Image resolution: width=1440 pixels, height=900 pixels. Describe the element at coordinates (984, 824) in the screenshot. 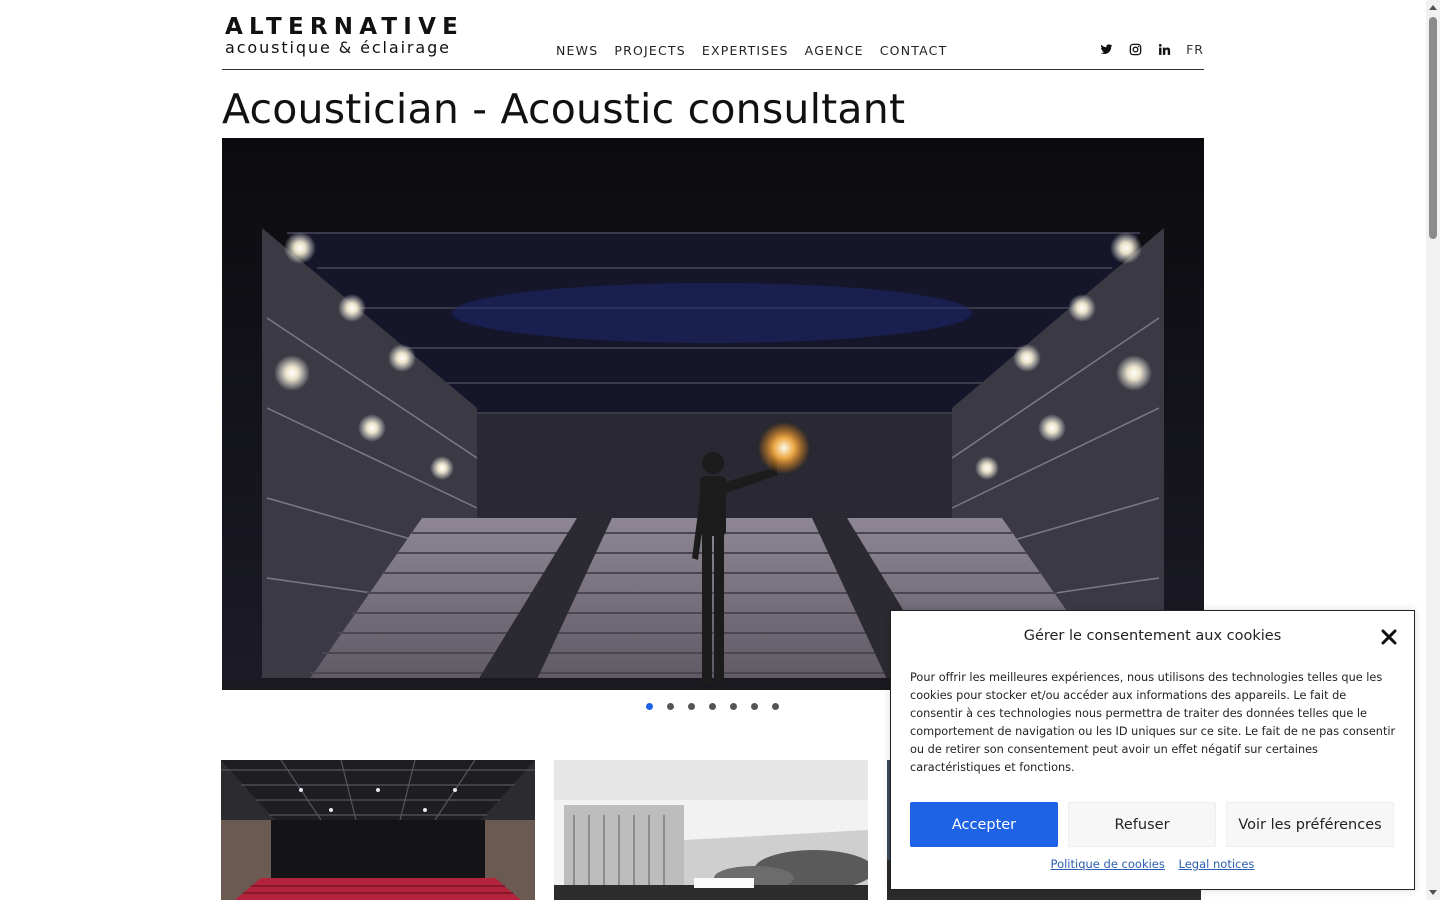

I see `accept-cookies-button: Accepter` at that location.